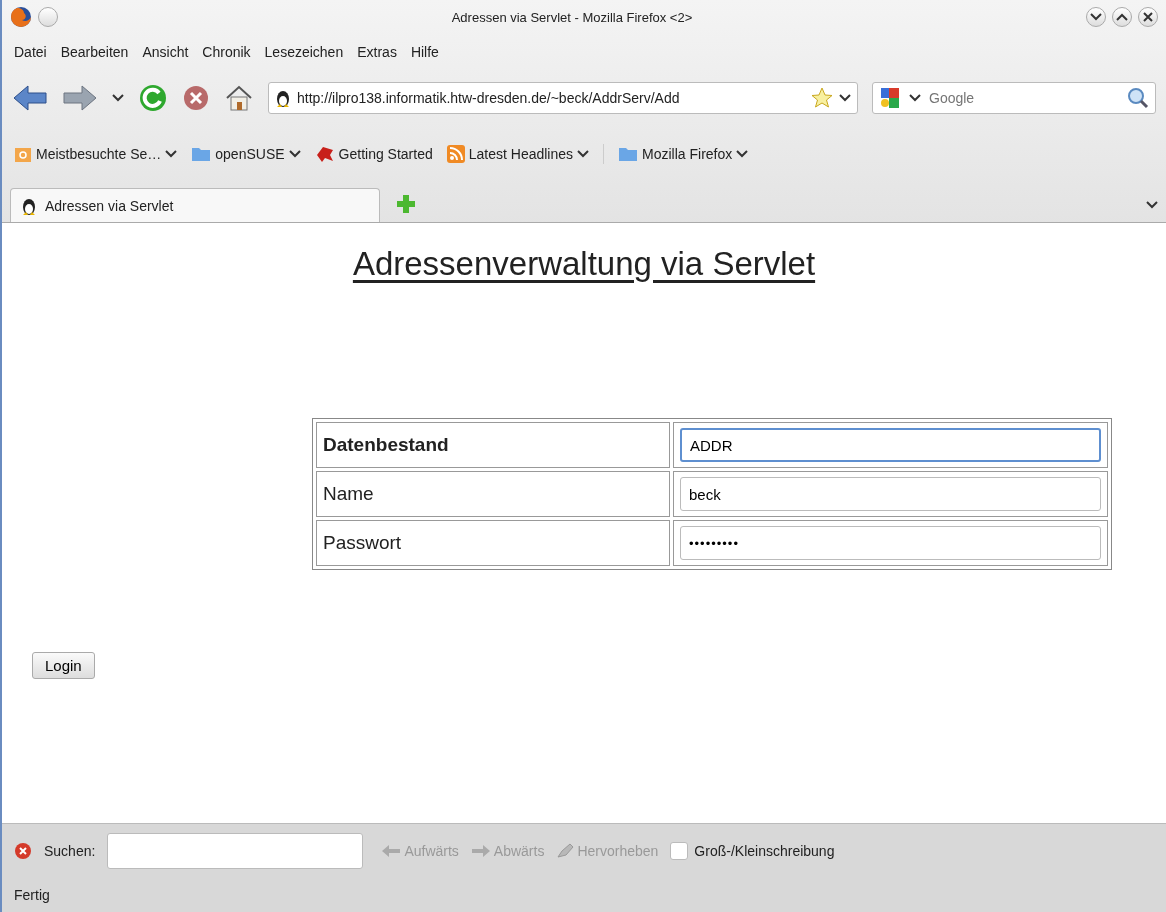 Image resolution: width=1166 pixels, height=912 pixels. Describe the element at coordinates (493, 494) in the screenshot. I see `field-label: Name` at that location.